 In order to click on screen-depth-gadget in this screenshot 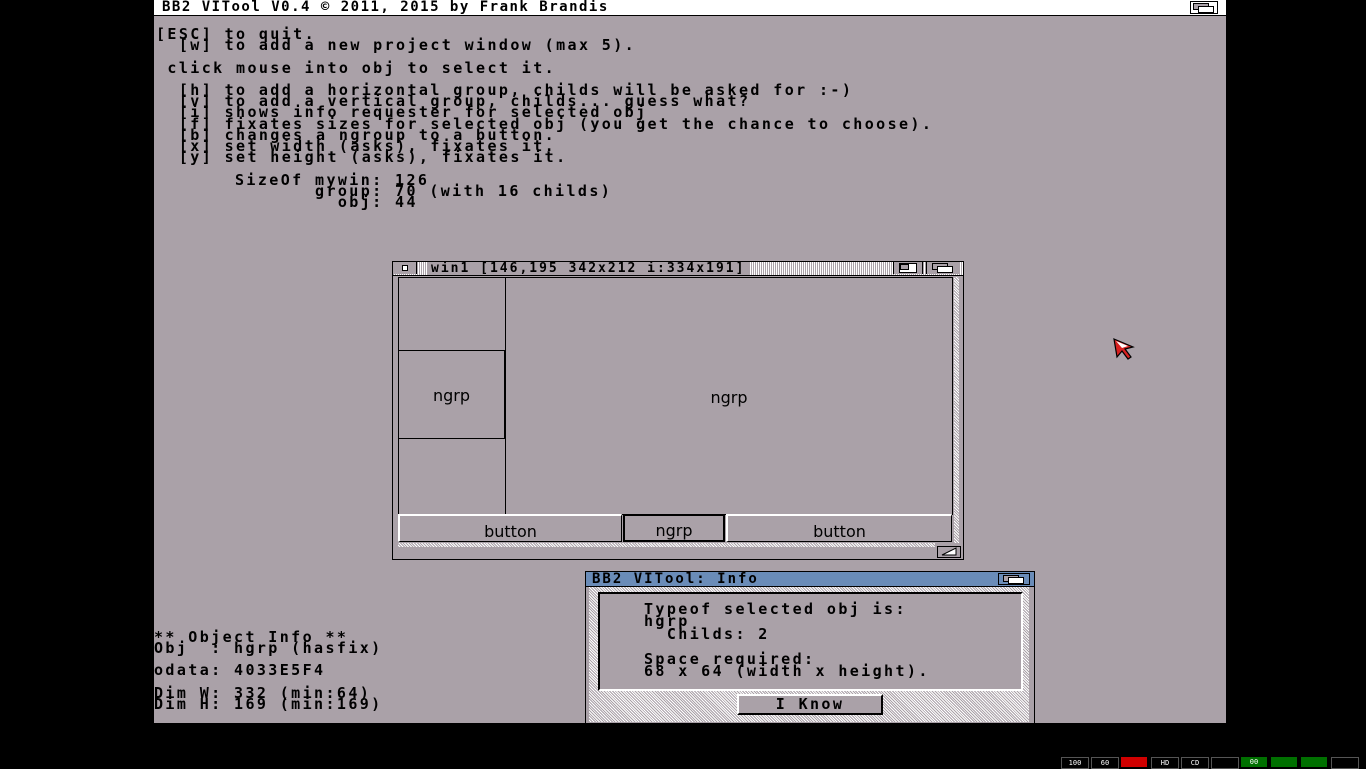, I will do `click(1204, 7)`.